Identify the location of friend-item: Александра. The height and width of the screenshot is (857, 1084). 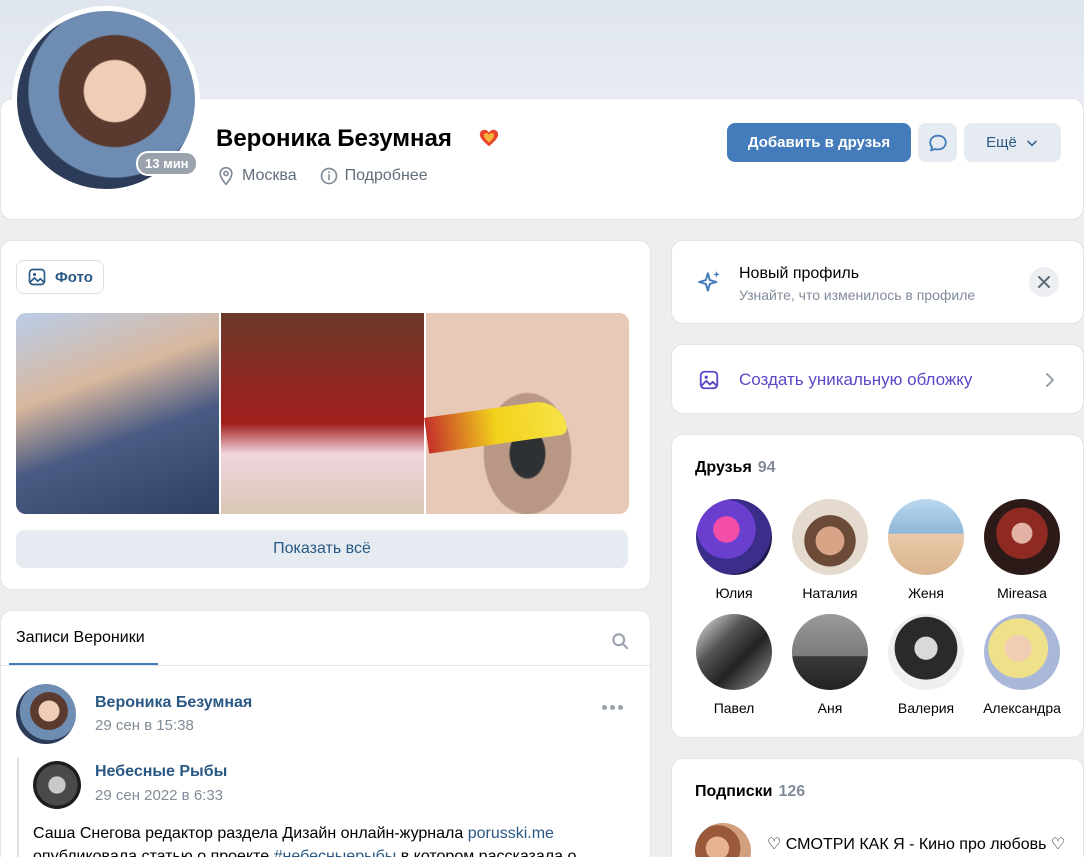
(1022, 665).